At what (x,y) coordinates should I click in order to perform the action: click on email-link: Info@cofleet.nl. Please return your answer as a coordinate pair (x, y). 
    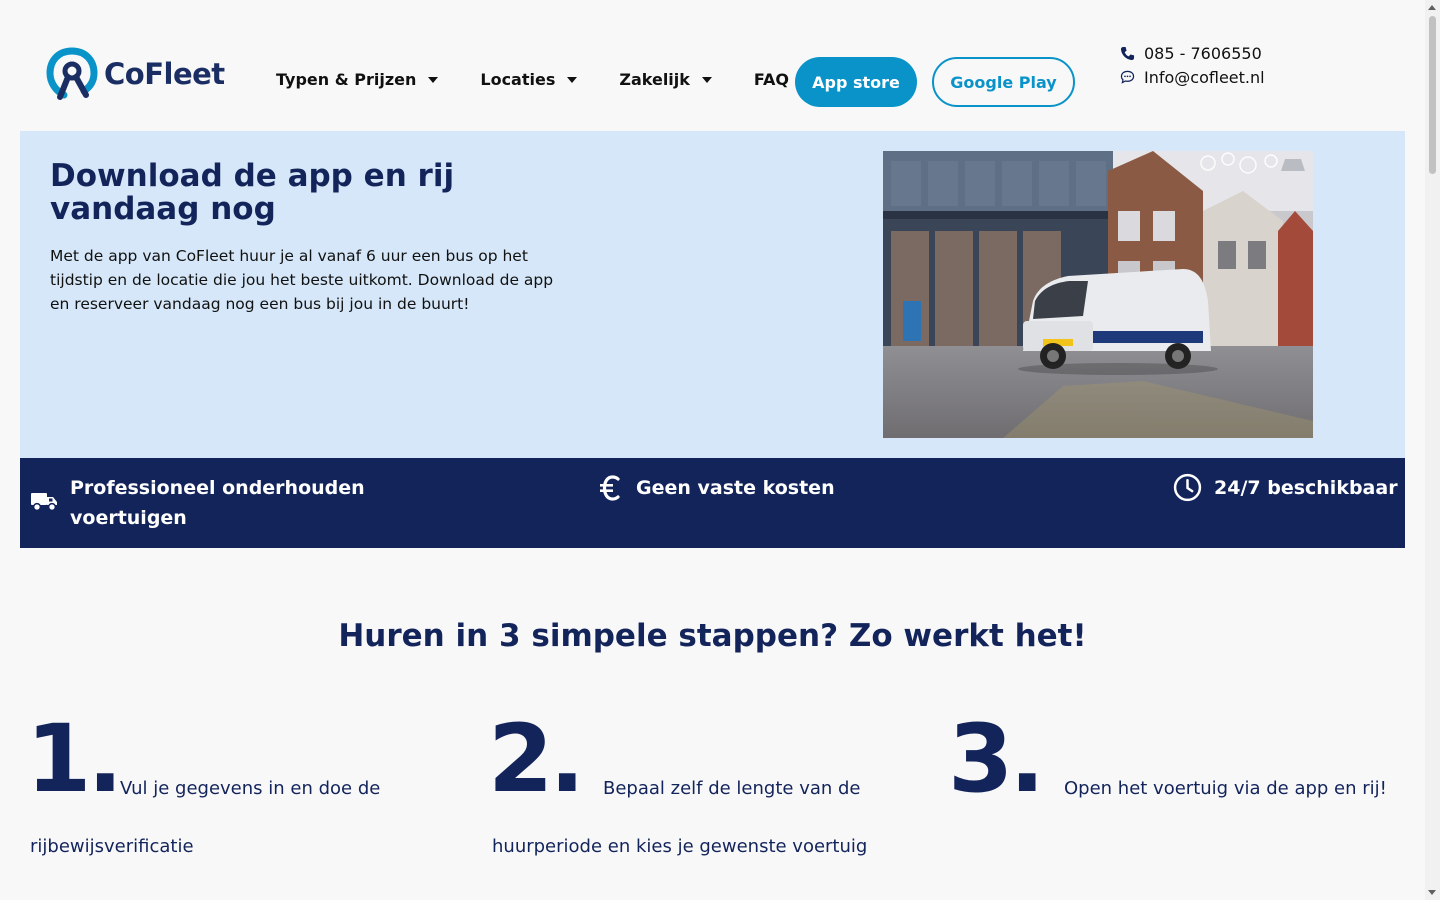
    Looking at the image, I should click on (1192, 77).